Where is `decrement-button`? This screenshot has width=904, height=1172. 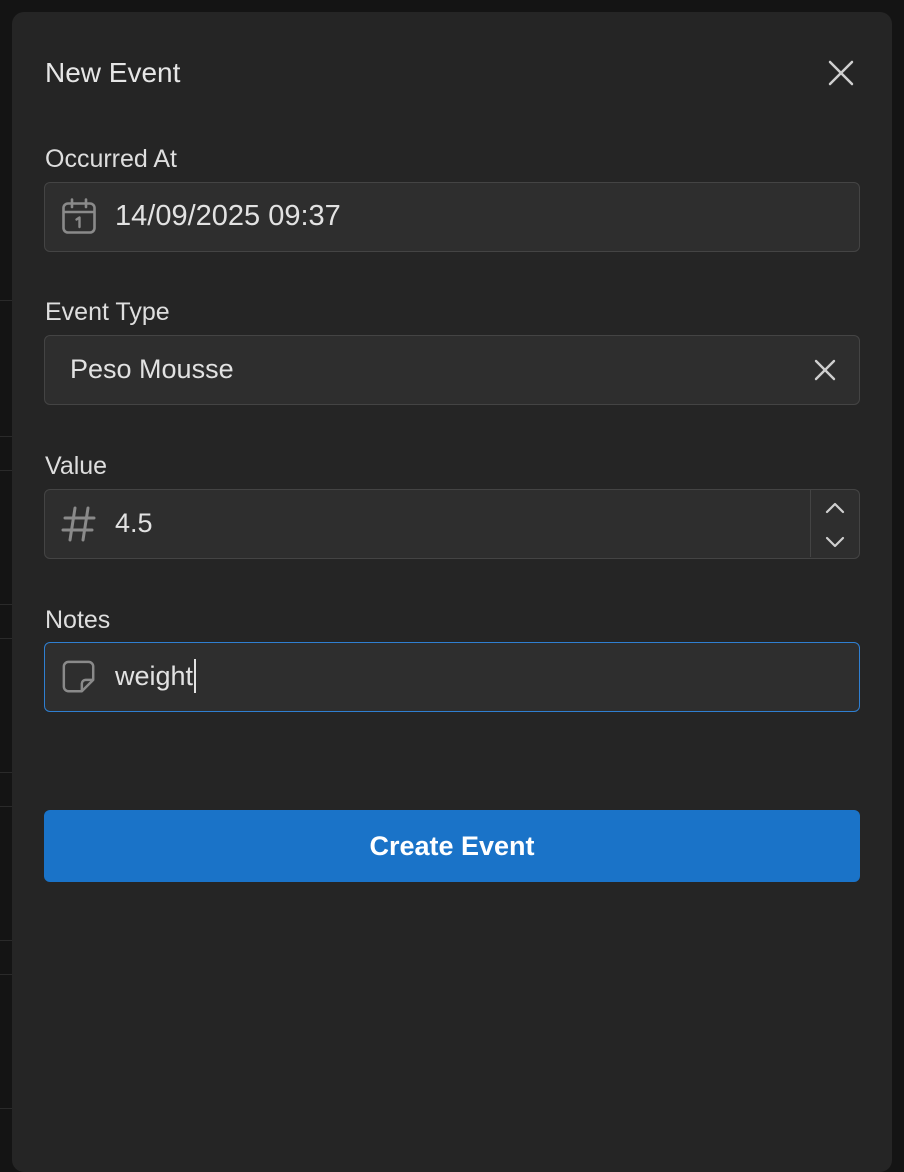
decrement-button is located at coordinates (835, 541).